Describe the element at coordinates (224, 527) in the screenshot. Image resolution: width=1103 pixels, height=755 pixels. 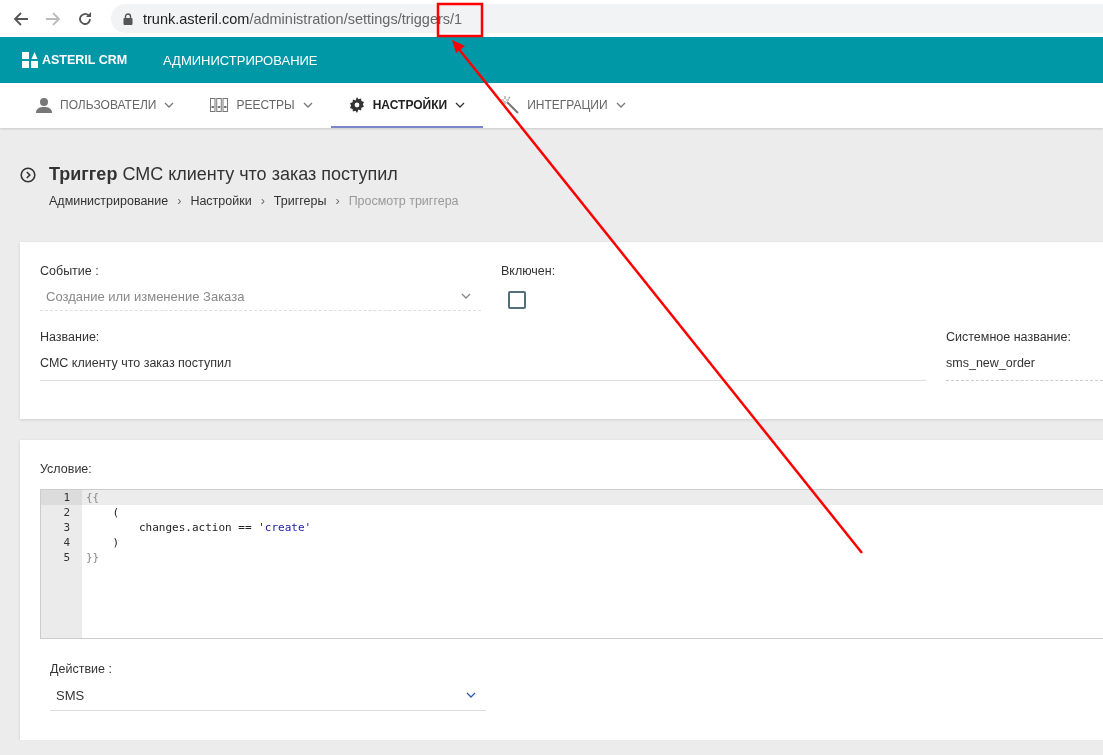
I see `code-line: changes.action == 'create'` at that location.